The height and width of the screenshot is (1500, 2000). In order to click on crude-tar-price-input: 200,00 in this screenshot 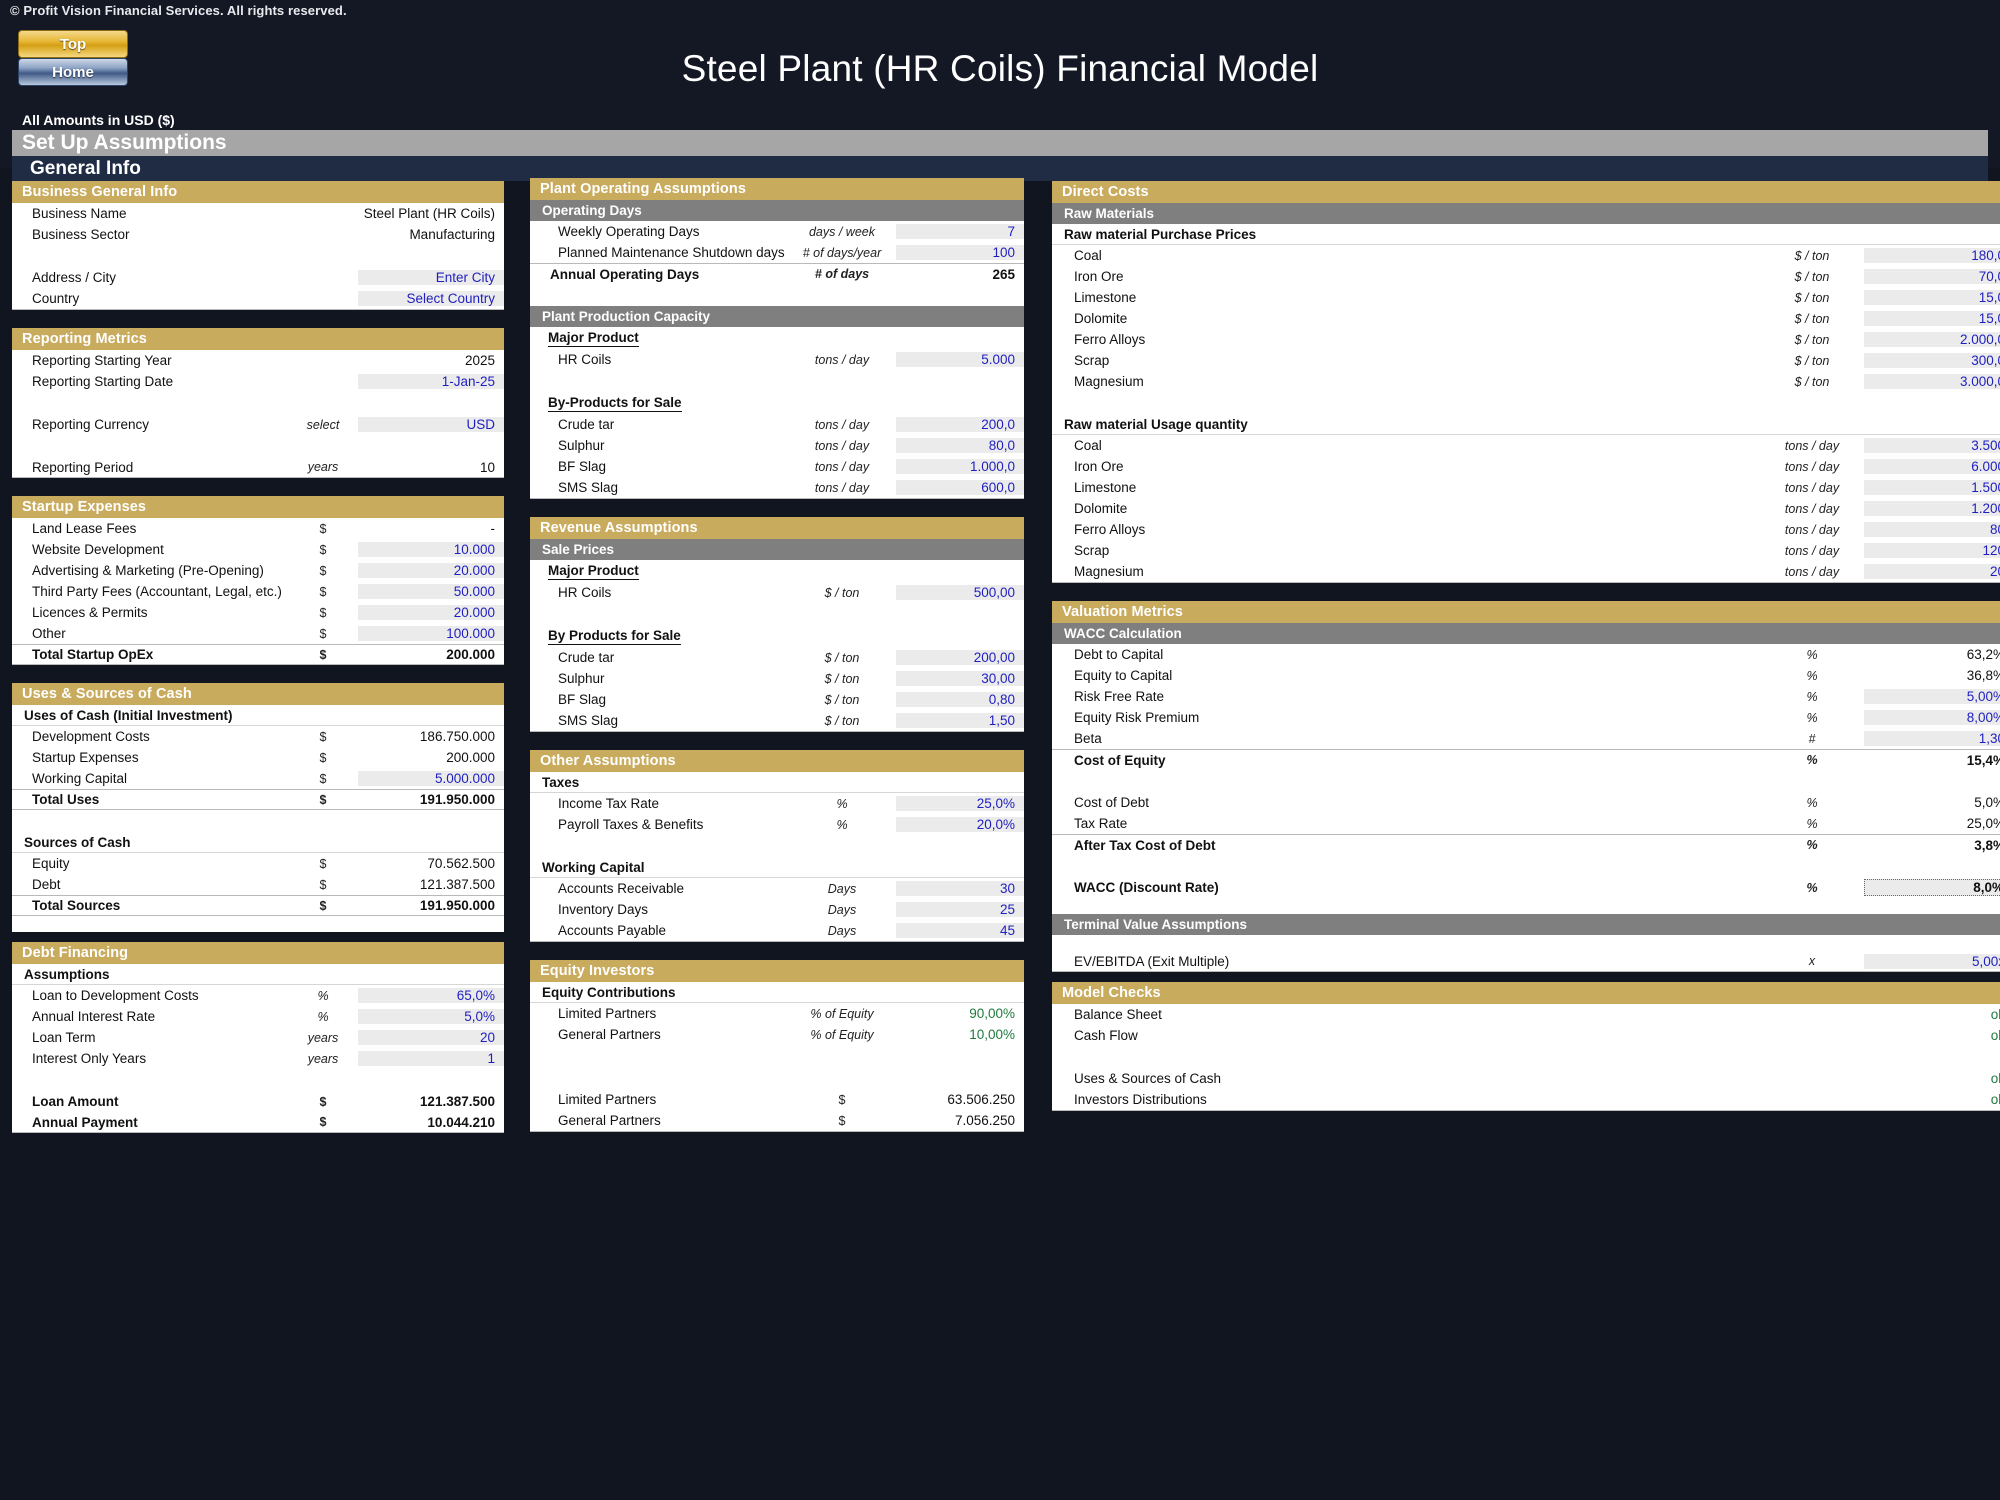, I will do `click(960, 657)`.